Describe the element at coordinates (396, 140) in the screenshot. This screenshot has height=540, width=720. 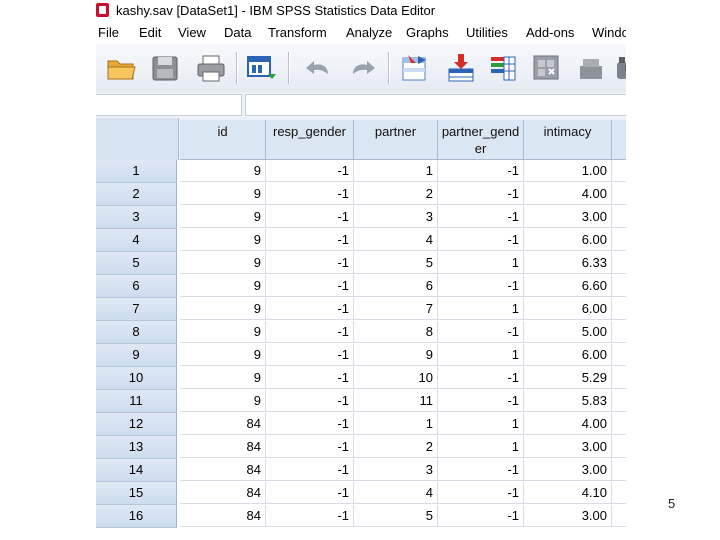
I see `column-header-partner: partner` at that location.